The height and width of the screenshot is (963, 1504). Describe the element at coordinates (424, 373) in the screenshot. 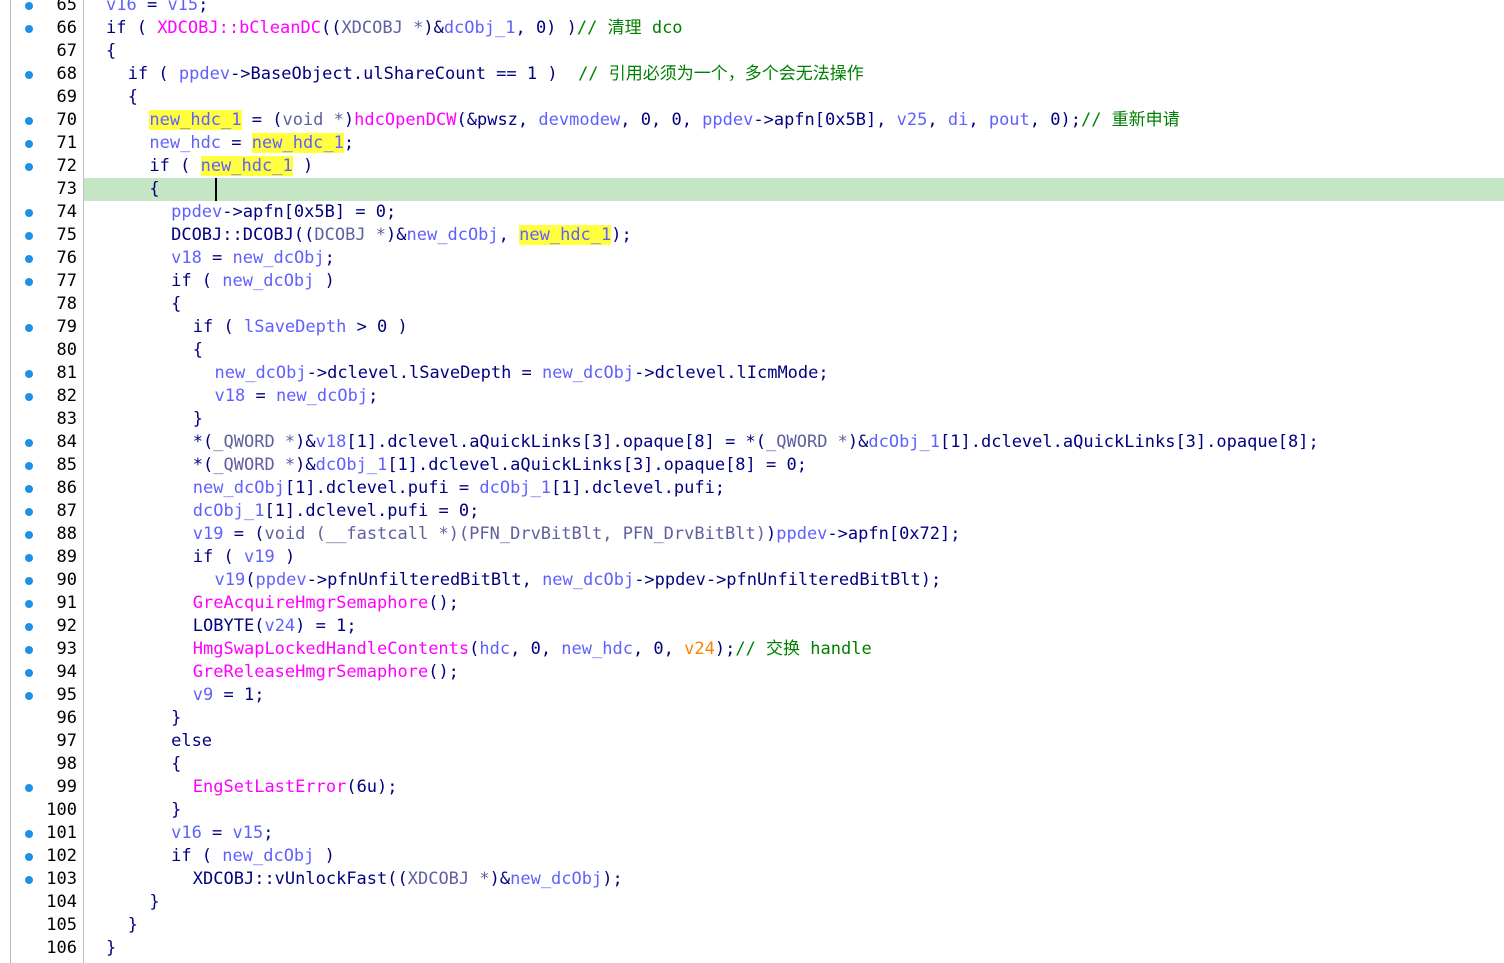

I see `code-token: ->dclevel.lSaveDepth =` at that location.